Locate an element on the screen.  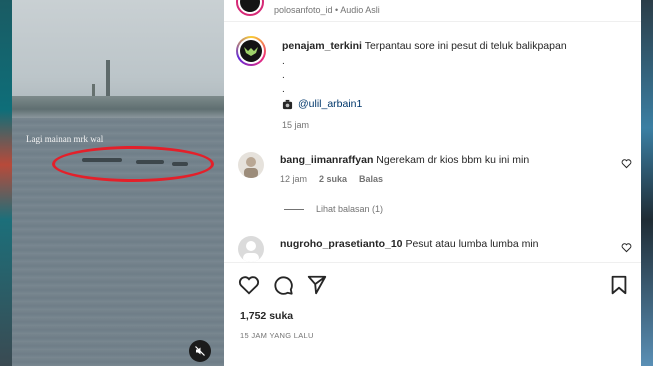
camera-person-emoji-icon is located at coordinates (287, 104).